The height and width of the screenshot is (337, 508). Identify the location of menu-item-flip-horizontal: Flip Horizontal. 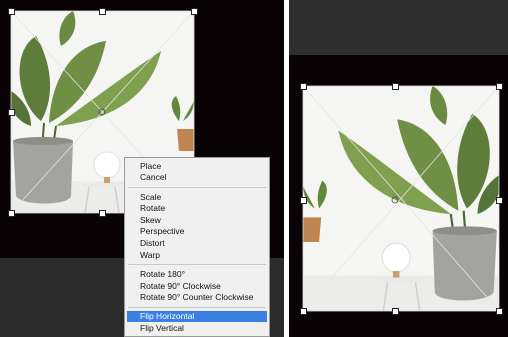
(167, 316).